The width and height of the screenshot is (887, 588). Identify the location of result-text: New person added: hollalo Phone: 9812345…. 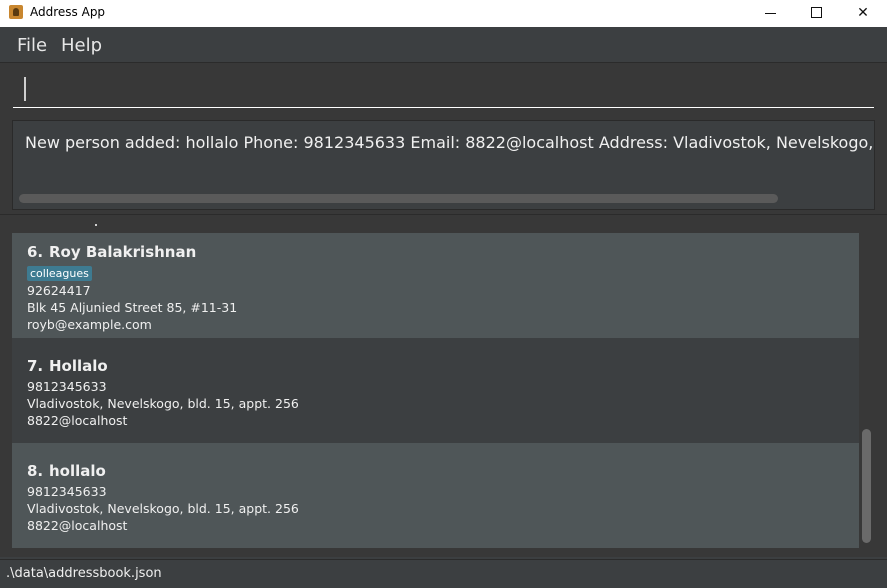
(449, 142).